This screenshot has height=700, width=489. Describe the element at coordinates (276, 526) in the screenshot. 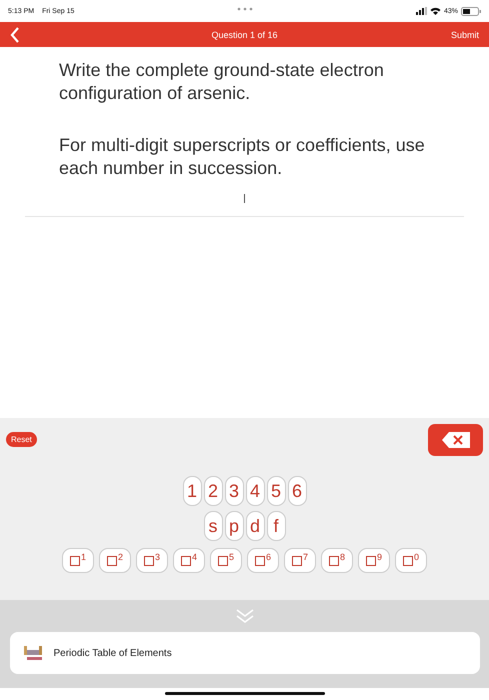

I see `orbital-key: f` at that location.